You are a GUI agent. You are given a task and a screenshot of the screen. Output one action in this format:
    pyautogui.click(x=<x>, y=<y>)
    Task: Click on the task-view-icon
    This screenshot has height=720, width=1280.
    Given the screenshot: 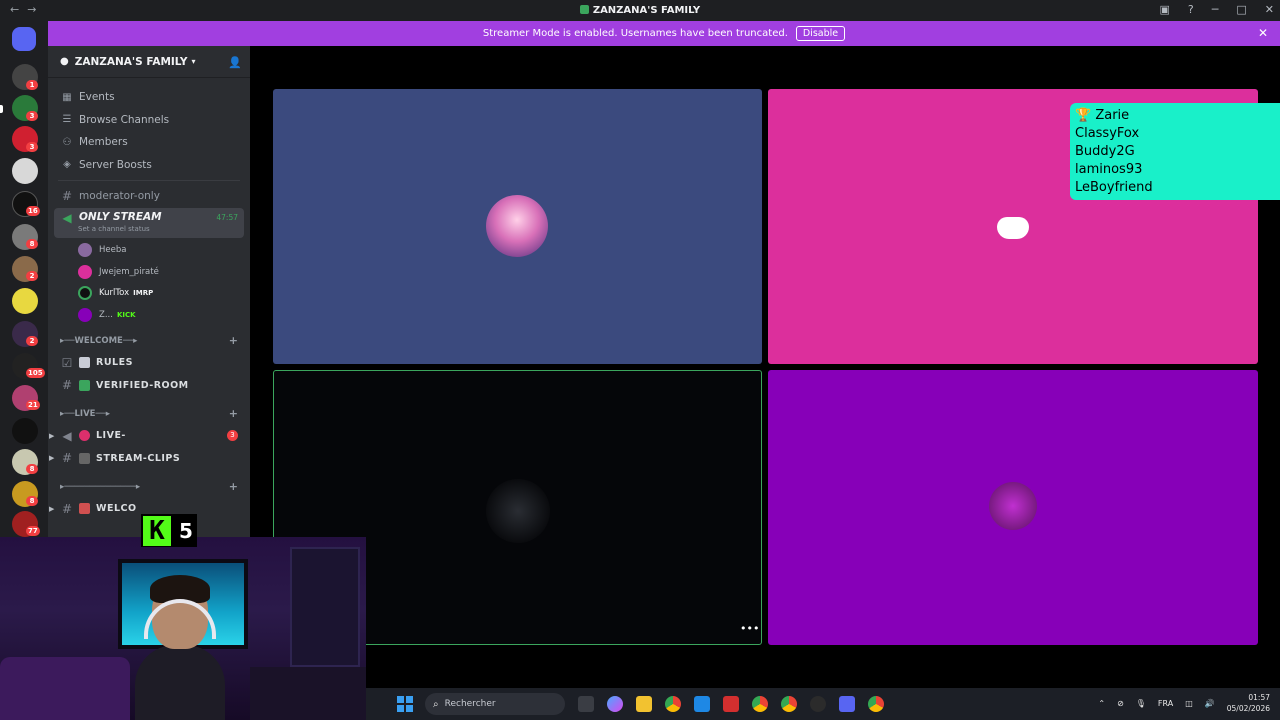 What is the action you would take?
    pyautogui.click(x=586, y=704)
    